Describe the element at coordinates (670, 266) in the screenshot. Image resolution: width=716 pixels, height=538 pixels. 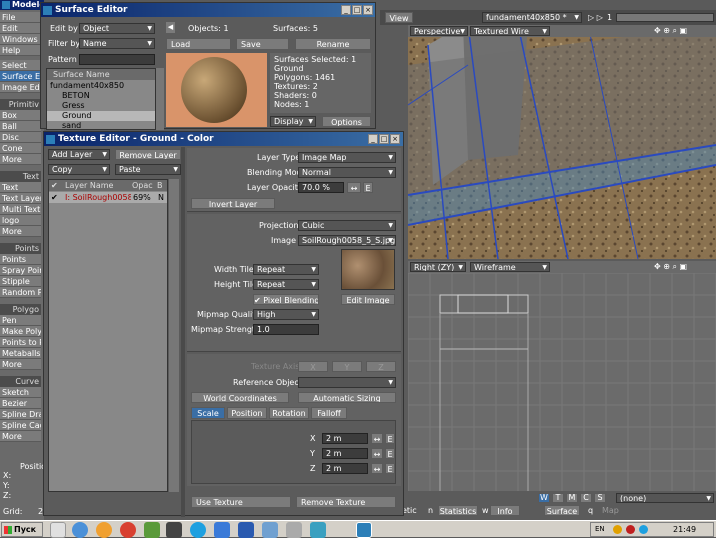
I see `bottom-nav-icons: ✥ ⊕ ⌕ ▣` at that location.